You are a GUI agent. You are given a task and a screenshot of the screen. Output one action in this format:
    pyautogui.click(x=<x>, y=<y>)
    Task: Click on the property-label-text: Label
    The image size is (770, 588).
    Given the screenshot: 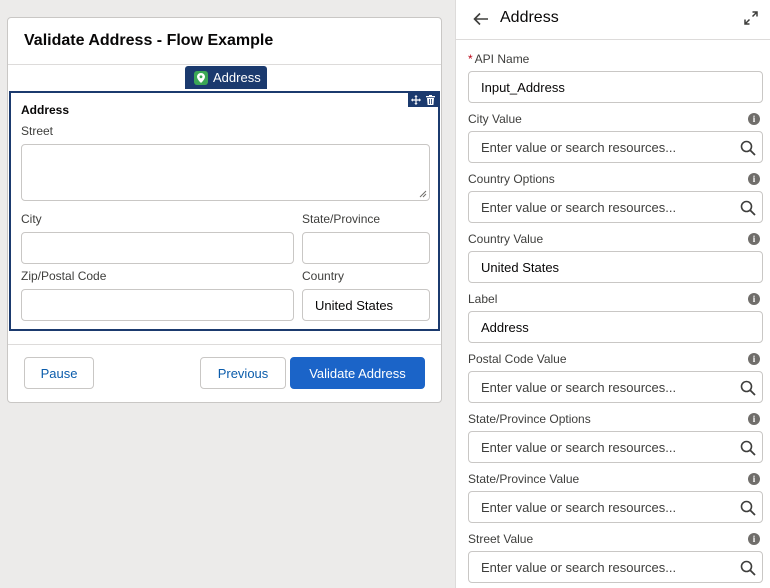 What is the action you would take?
    pyautogui.click(x=483, y=299)
    